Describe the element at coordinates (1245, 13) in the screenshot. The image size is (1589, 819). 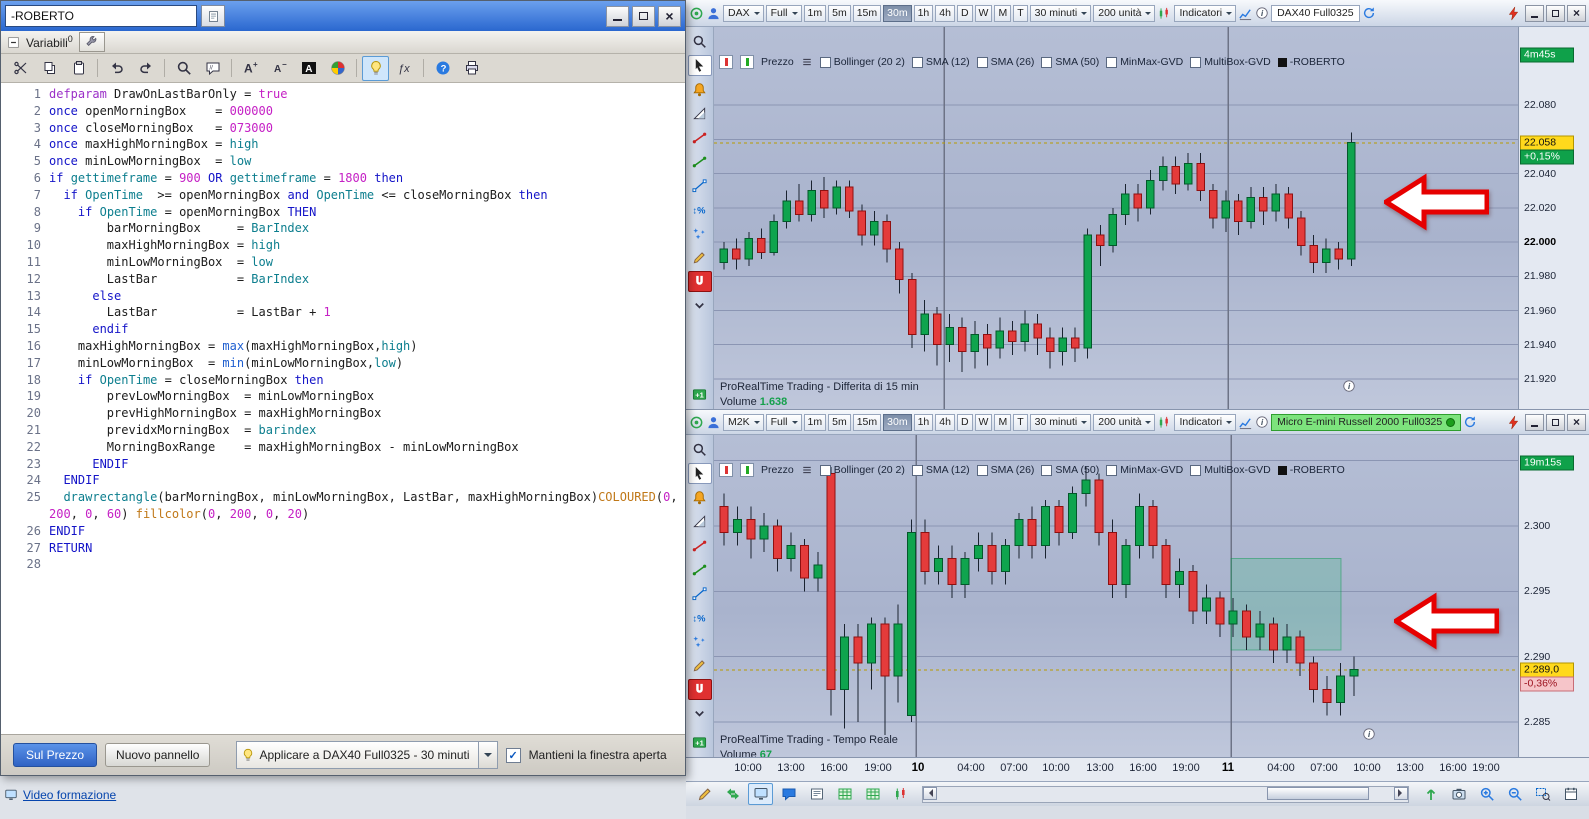
I see `chart-pen-icon` at that location.